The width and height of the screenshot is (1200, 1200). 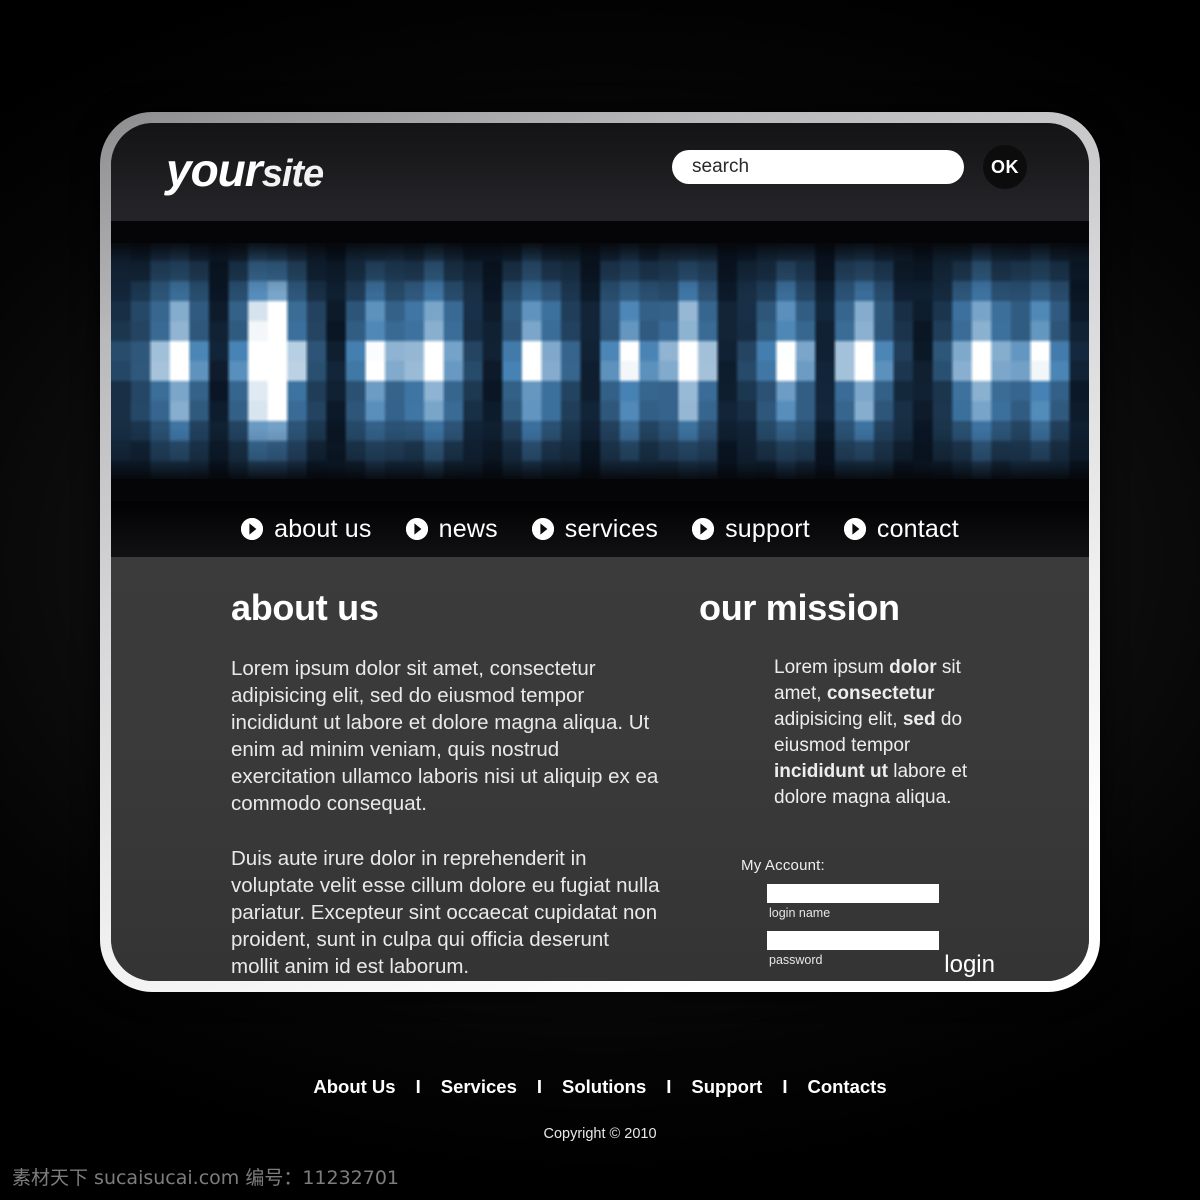 I want to click on nav-label: services, so click(x=611, y=528).